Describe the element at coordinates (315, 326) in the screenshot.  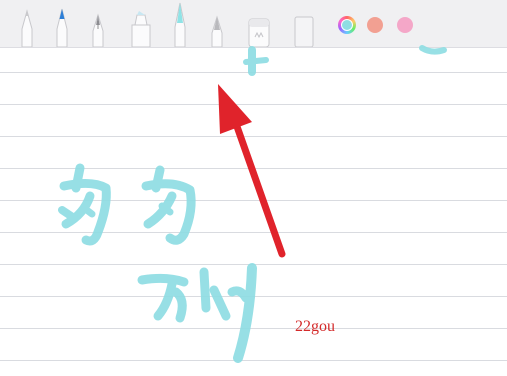
I see `watermark-text: 22gou` at that location.